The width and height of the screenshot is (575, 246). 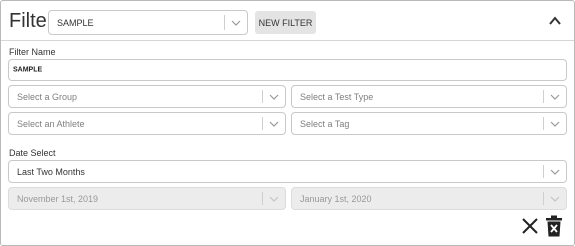 I want to click on group-select: Select a Group, so click(x=147, y=96).